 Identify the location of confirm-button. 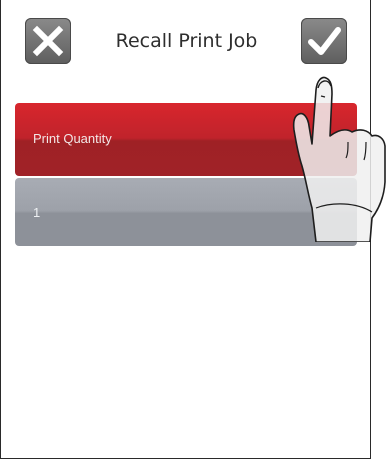
(324, 41).